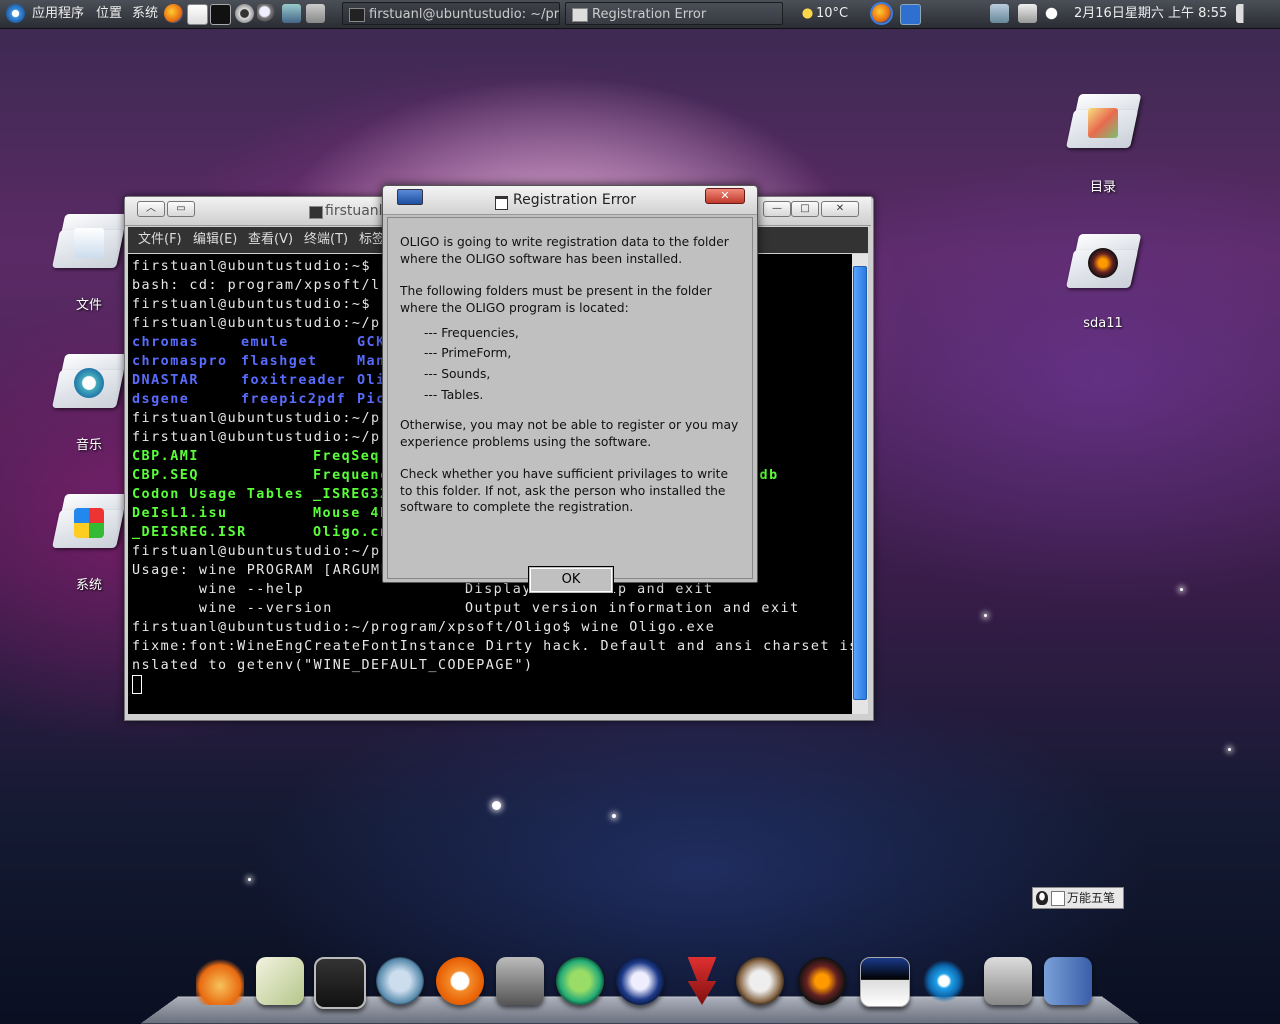 The width and height of the screenshot is (1280, 1024). What do you see at coordinates (315, 13) in the screenshot?
I see `system-monitor-icon` at bounding box center [315, 13].